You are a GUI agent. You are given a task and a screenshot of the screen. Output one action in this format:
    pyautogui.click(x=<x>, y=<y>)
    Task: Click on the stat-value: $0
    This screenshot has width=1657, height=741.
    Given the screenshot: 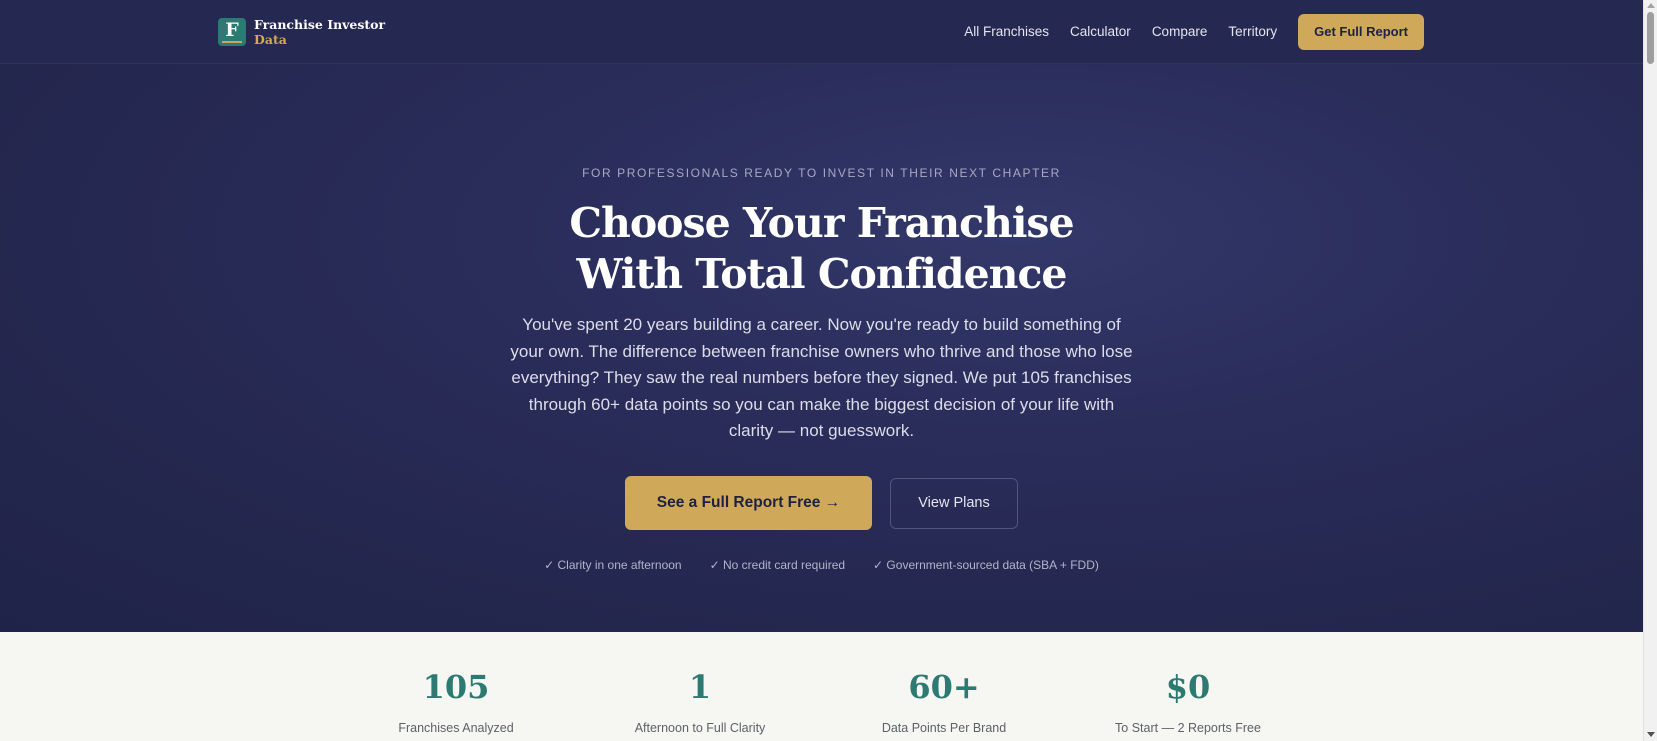 What is the action you would take?
    pyautogui.click(x=1188, y=687)
    